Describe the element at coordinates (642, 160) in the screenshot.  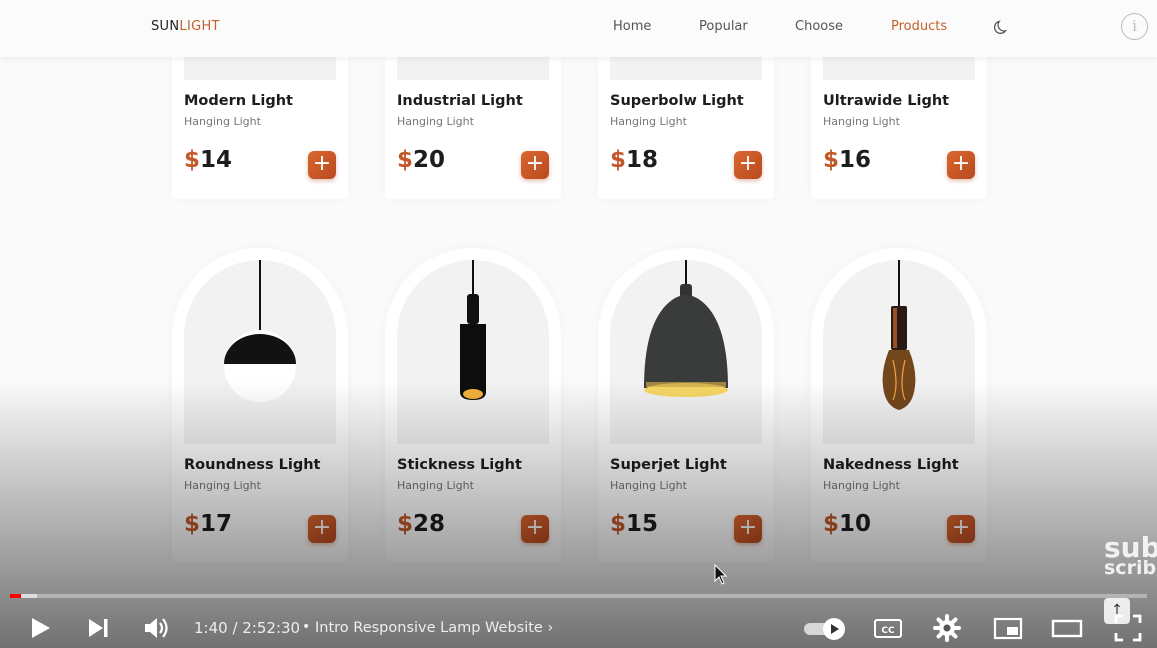
I see `price-value: 18` at that location.